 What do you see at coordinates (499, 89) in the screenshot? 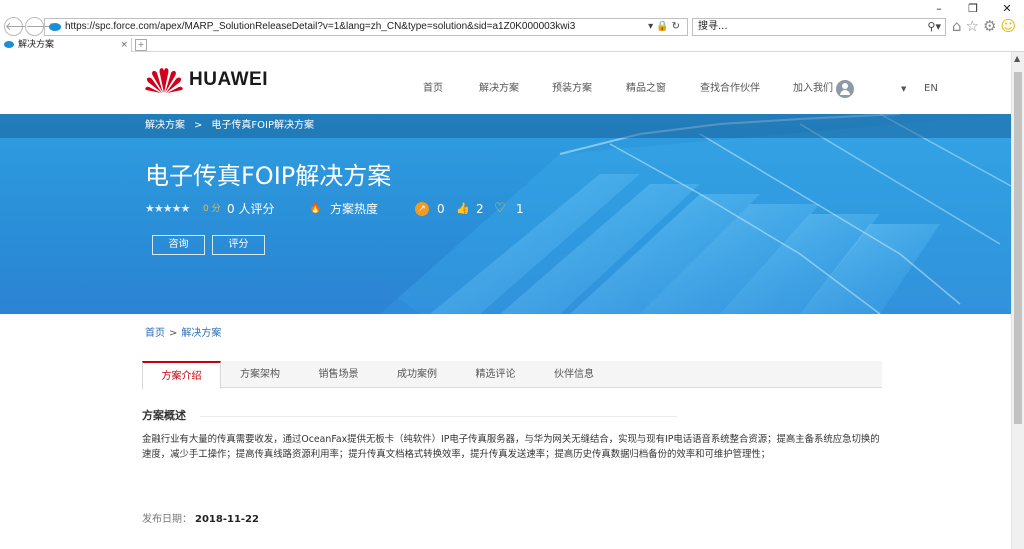
I see `nav-item-solutions: 解决方案` at bounding box center [499, 89].